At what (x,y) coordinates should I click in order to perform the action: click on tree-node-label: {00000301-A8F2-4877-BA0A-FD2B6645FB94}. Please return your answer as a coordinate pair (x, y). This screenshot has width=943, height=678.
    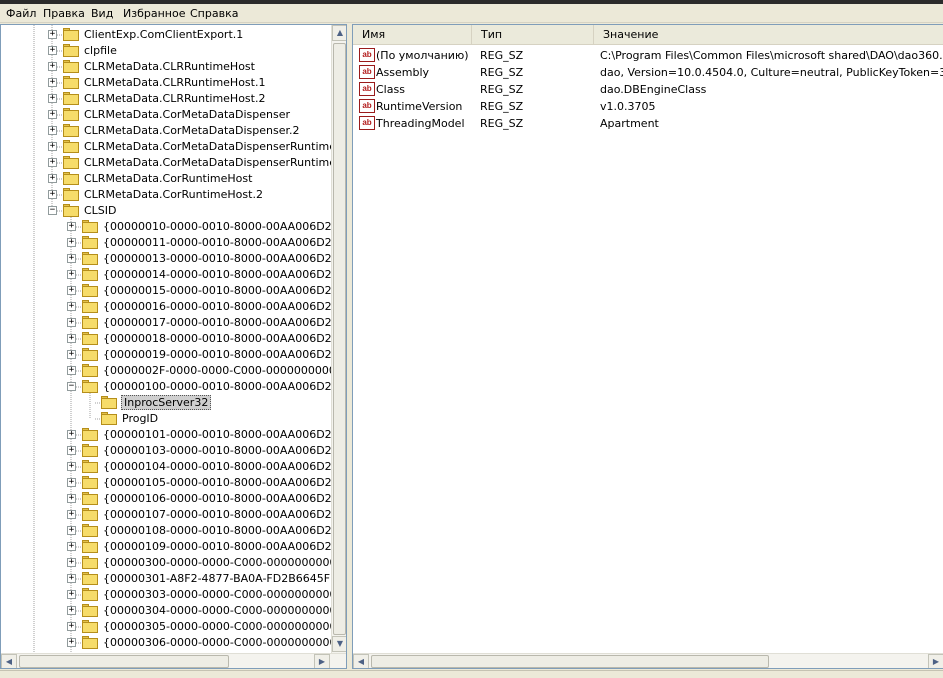
    Looking at the image, I should click on (224, 578).